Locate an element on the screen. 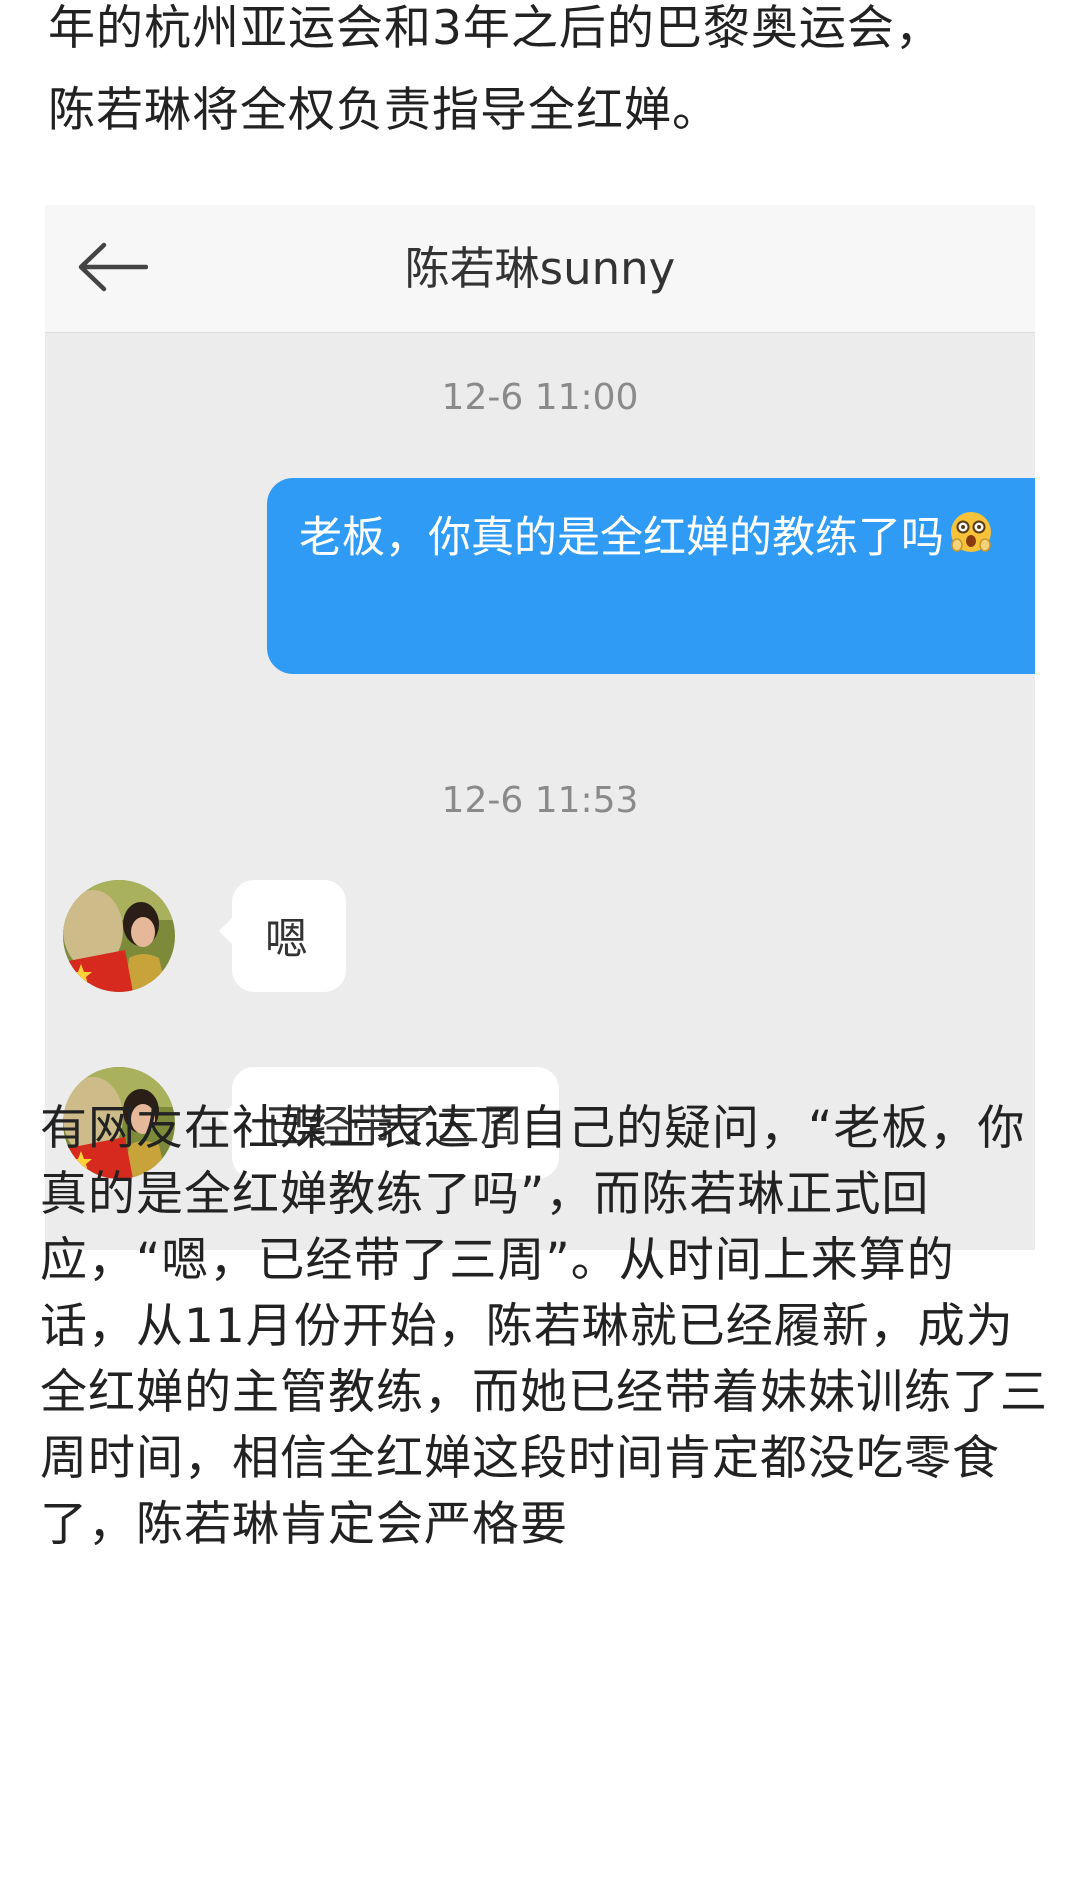 Image resolution: width=1080 pixels, height=1882 pixels. chat-contact-name: 陈若琳sunny is located at coordinates (540, 268).